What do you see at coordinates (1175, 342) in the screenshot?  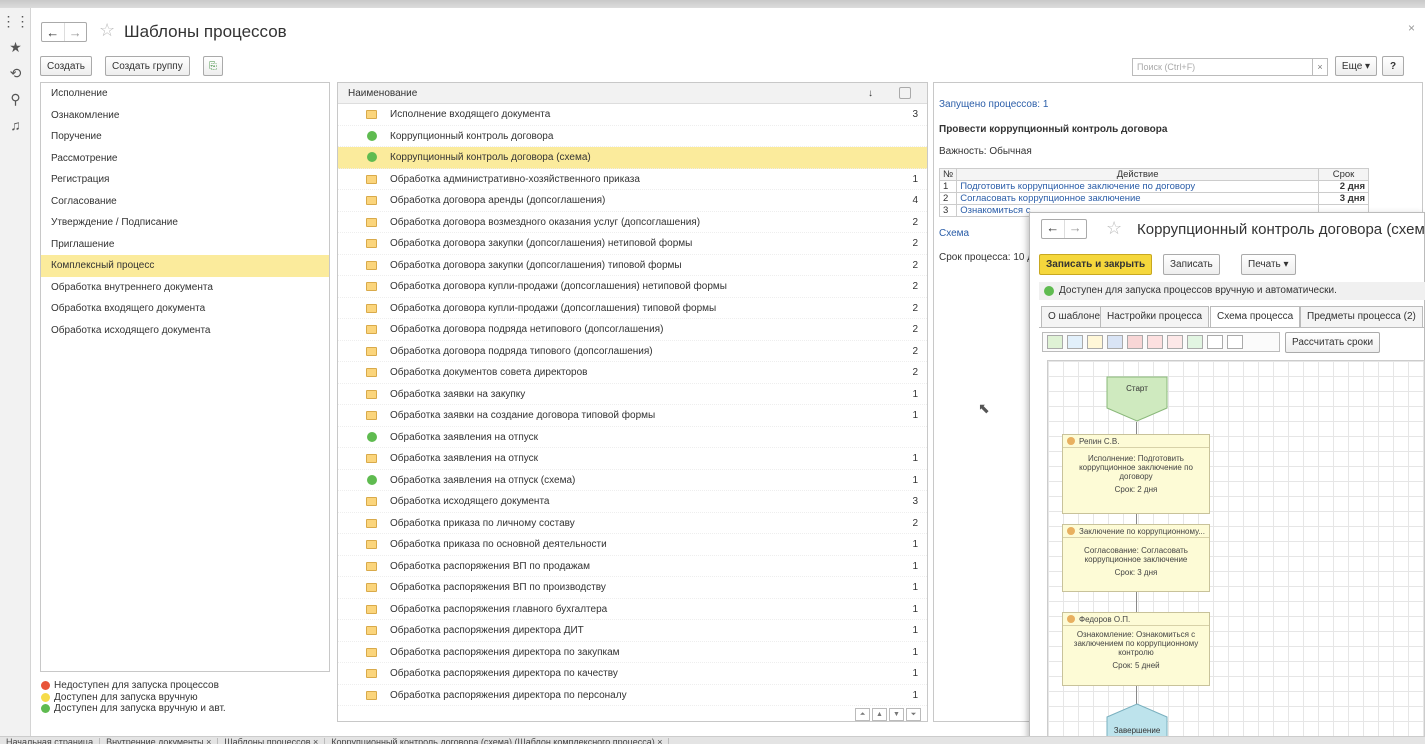 I see `condition-block-icon` at bounding box center [1175, 342].